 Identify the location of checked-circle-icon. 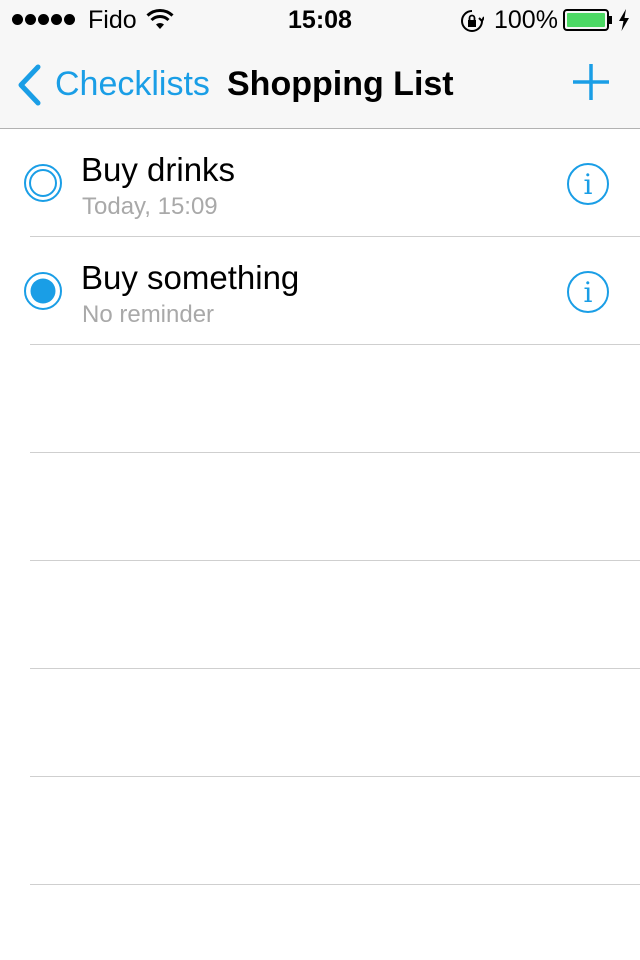
(43, 291).